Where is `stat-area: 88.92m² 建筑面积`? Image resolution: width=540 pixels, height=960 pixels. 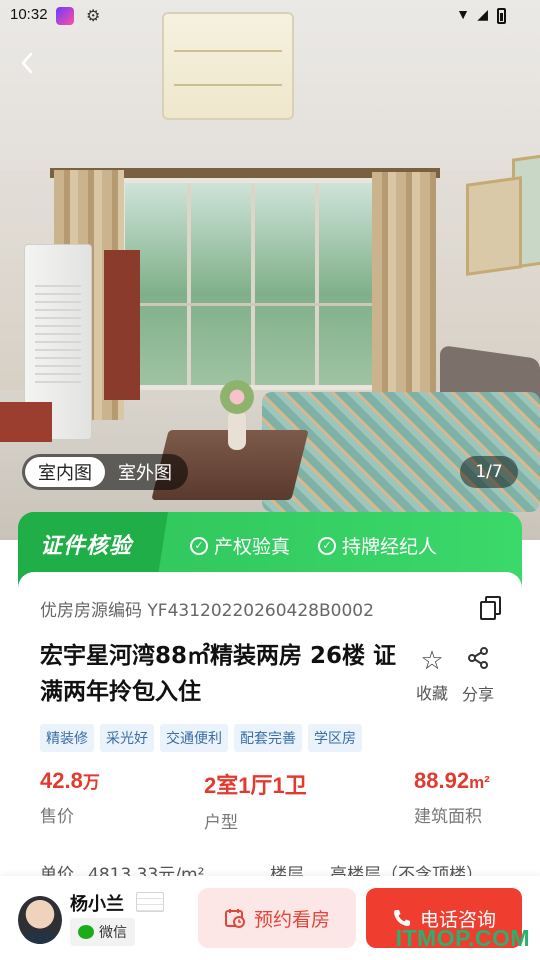
stat-area: 88.92m² 建筑面积 is located at coordinates (452, 797).